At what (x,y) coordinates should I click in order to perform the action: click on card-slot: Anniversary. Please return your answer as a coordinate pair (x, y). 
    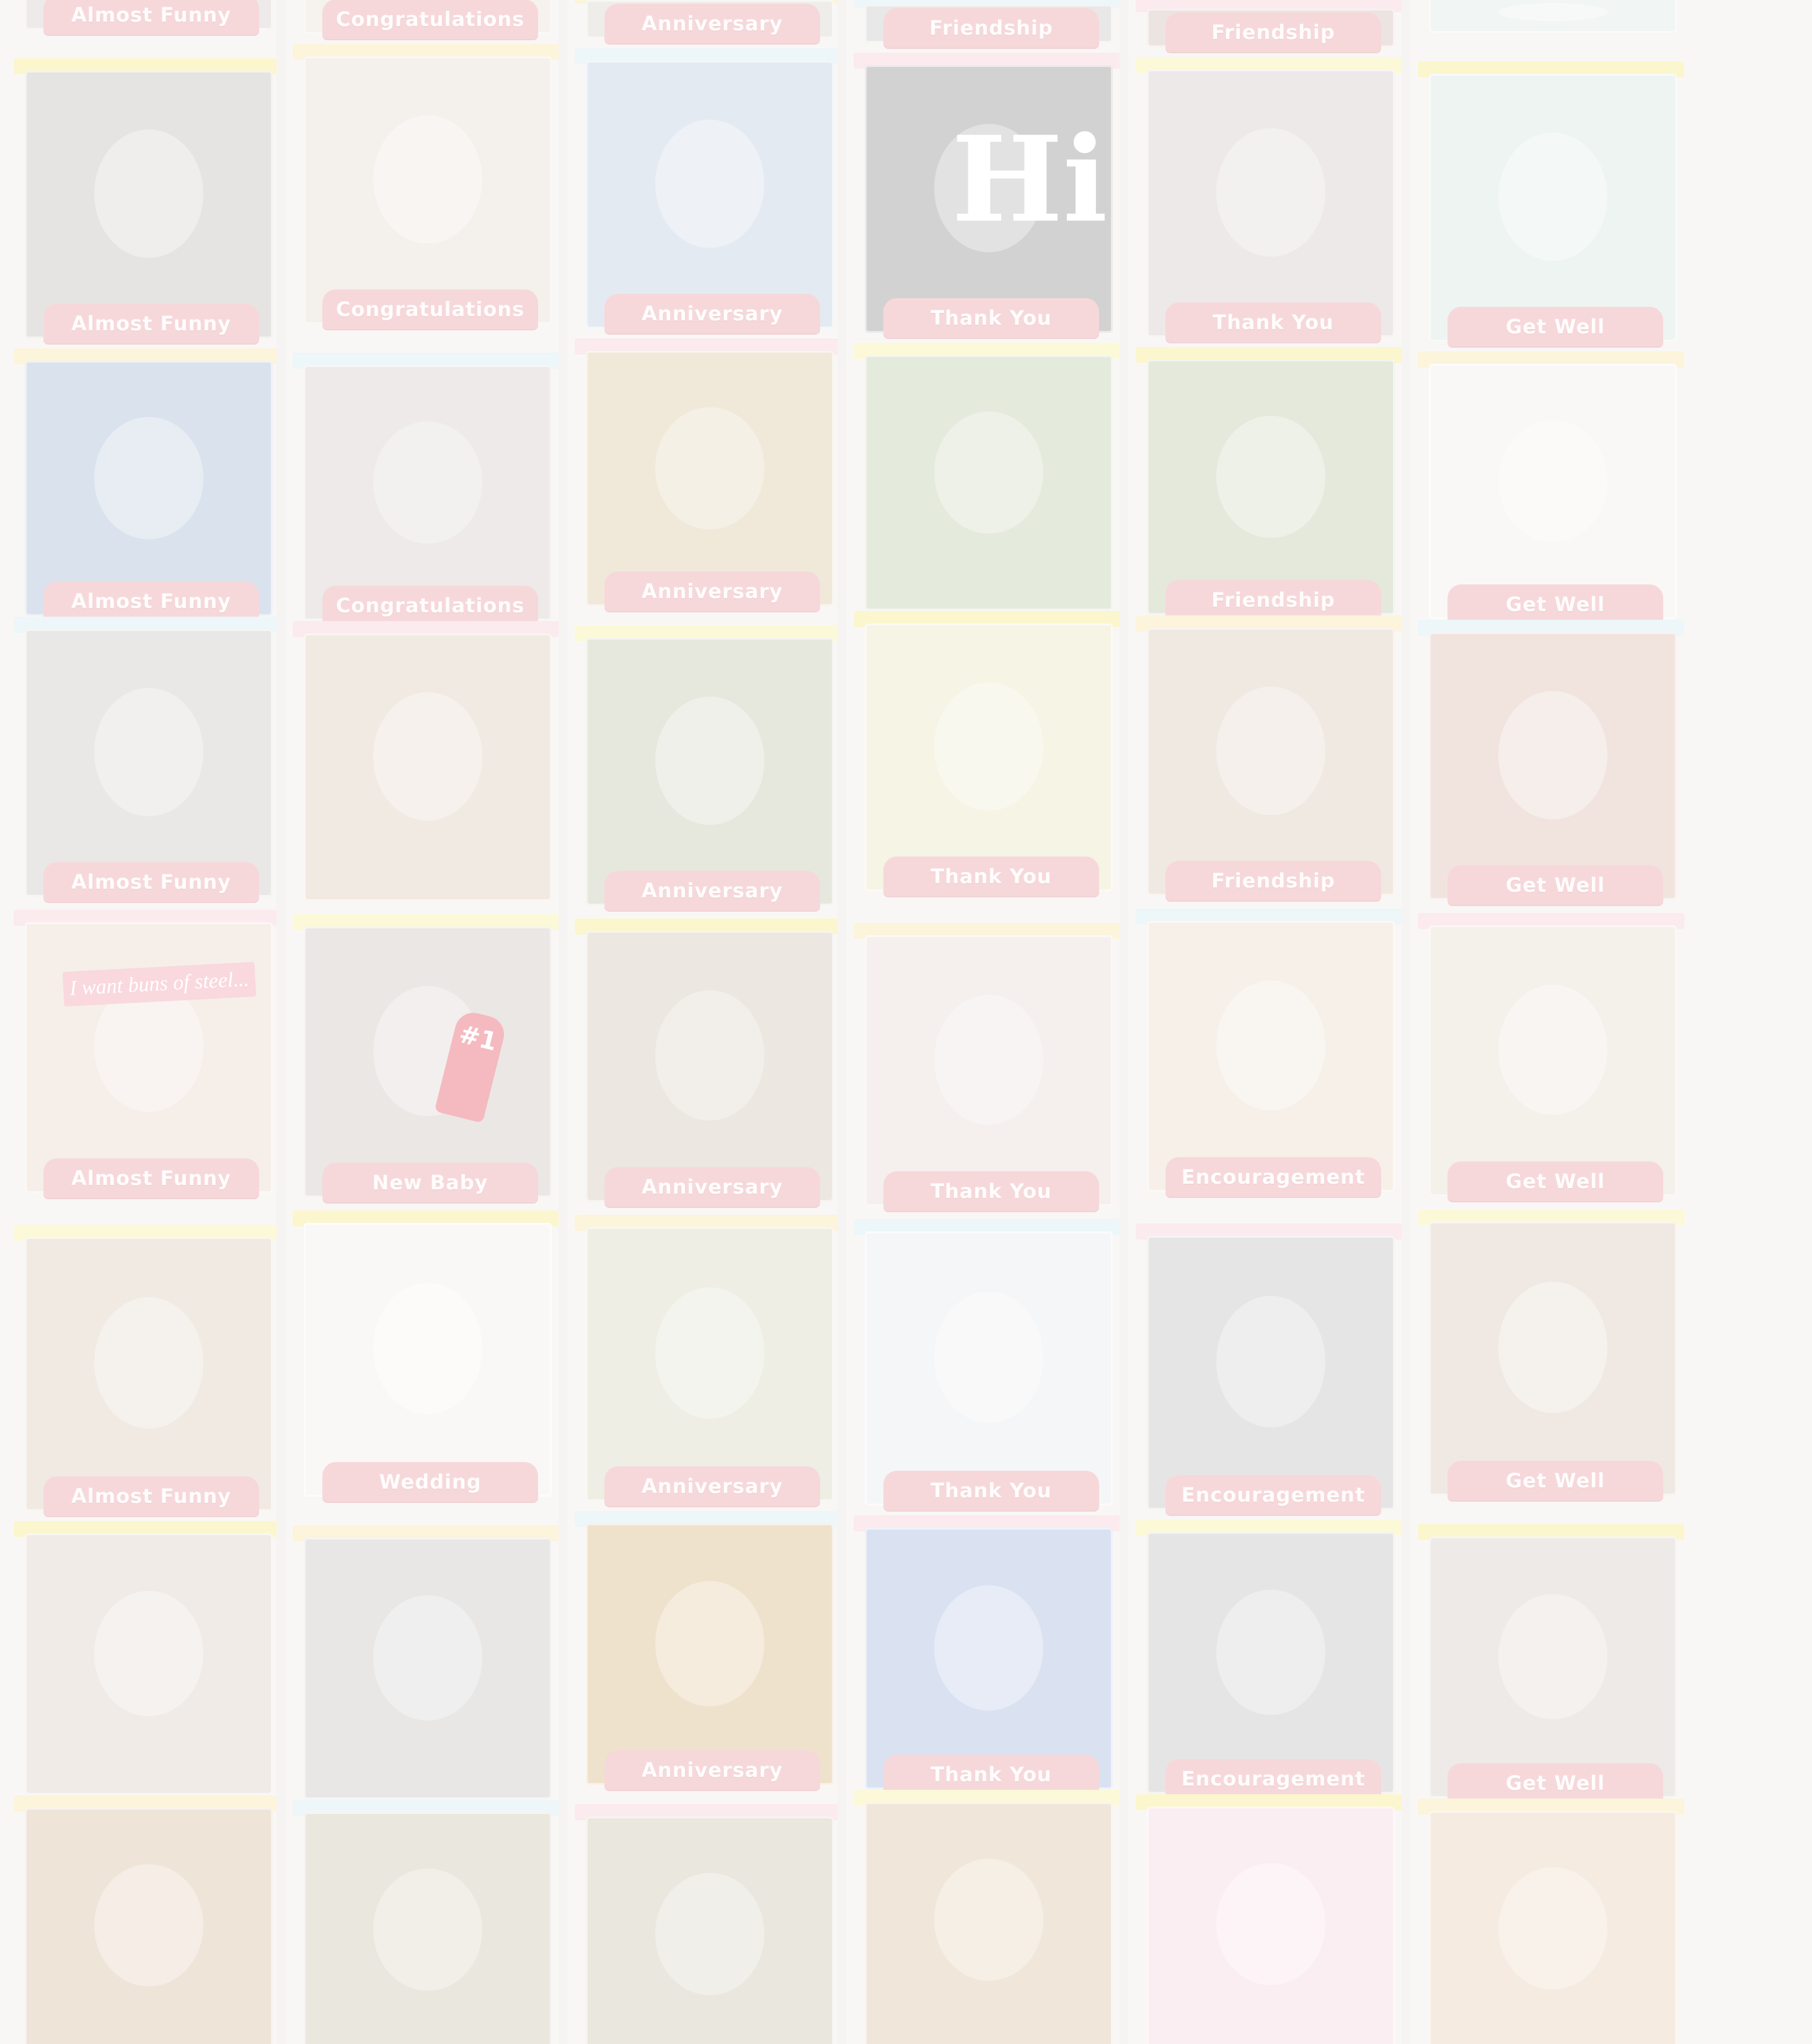
    Looking at the image, I should click on (706, 1647).